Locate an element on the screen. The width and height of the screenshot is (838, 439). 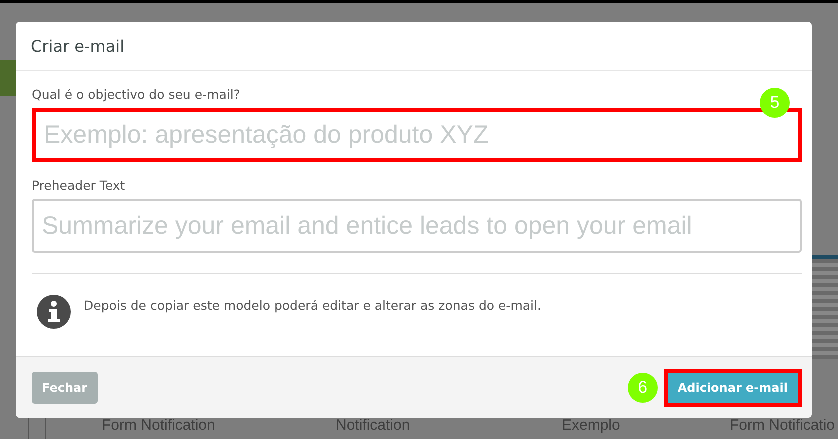
add-email-button: Adicionar e-mail is located at coordinates (733, 387).